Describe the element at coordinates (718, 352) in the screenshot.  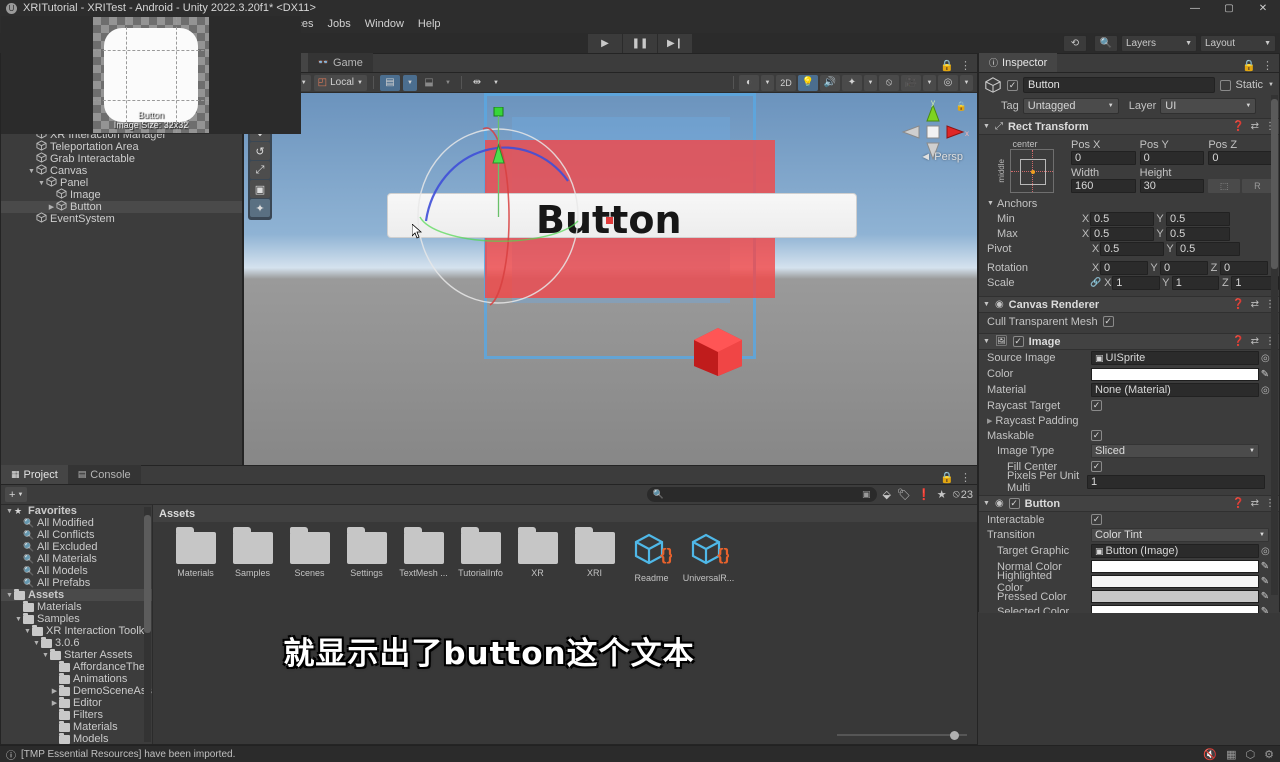
I see `grab-interactable-cube` at that location.